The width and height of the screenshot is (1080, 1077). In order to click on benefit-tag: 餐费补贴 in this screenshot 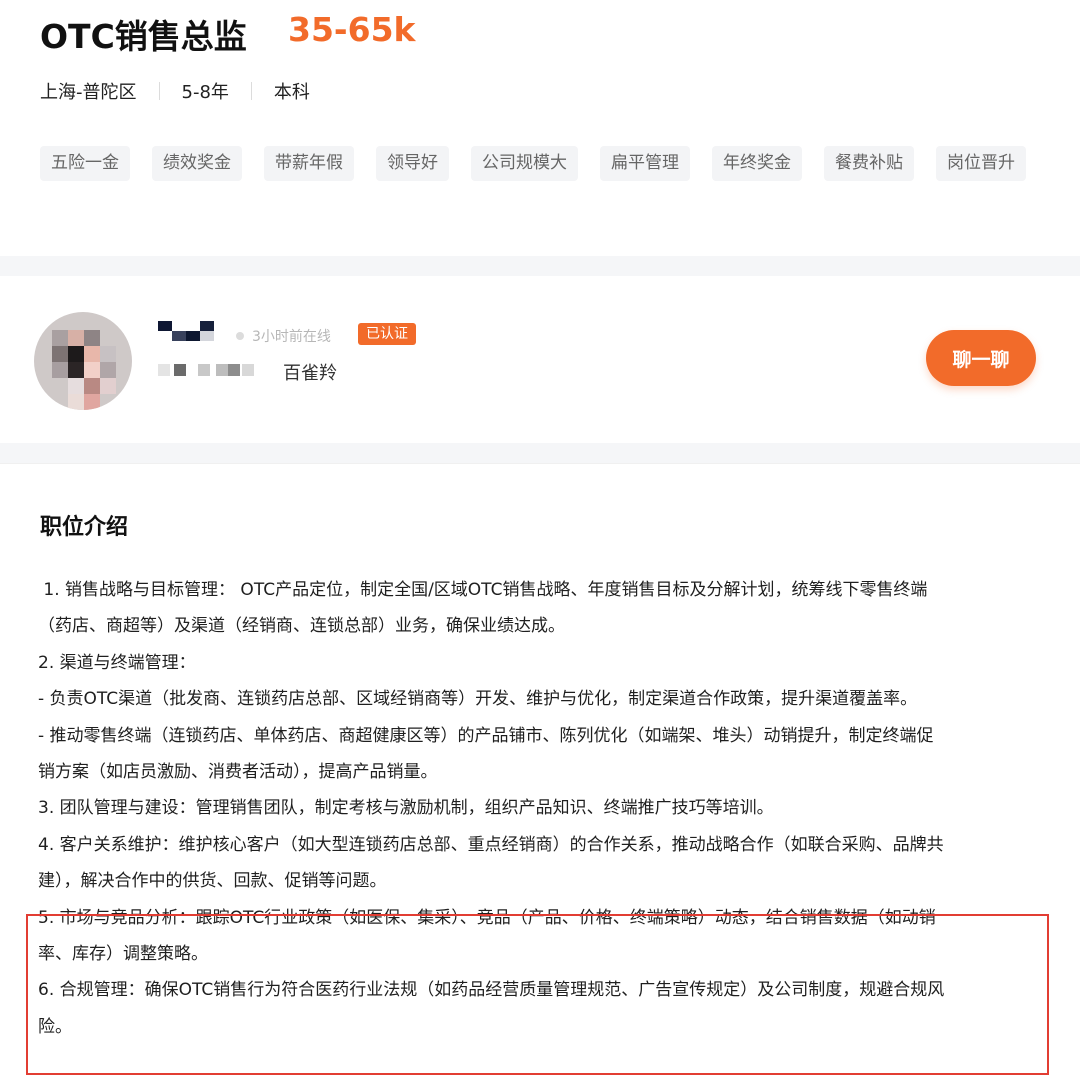, I will do `click(869, 163)`.